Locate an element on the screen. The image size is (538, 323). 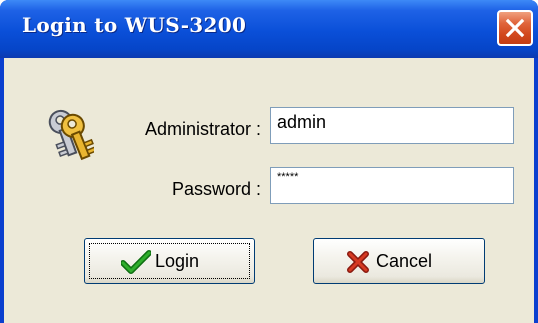
login-button: Login is located at coordinates (169, 261).